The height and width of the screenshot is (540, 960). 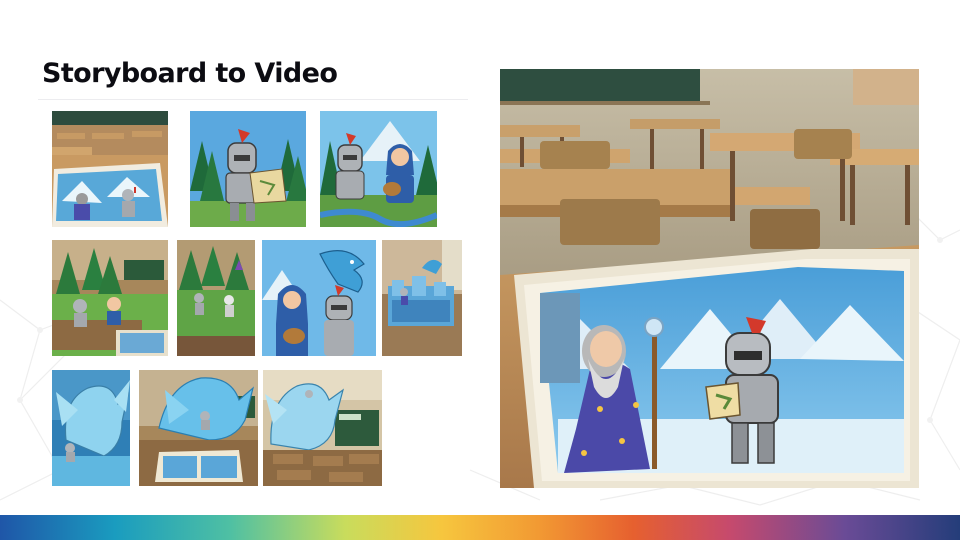 What do you see at coordinates (253, 99) in the screenshot?
I see `title-divider` at bounding box center [253, 99].